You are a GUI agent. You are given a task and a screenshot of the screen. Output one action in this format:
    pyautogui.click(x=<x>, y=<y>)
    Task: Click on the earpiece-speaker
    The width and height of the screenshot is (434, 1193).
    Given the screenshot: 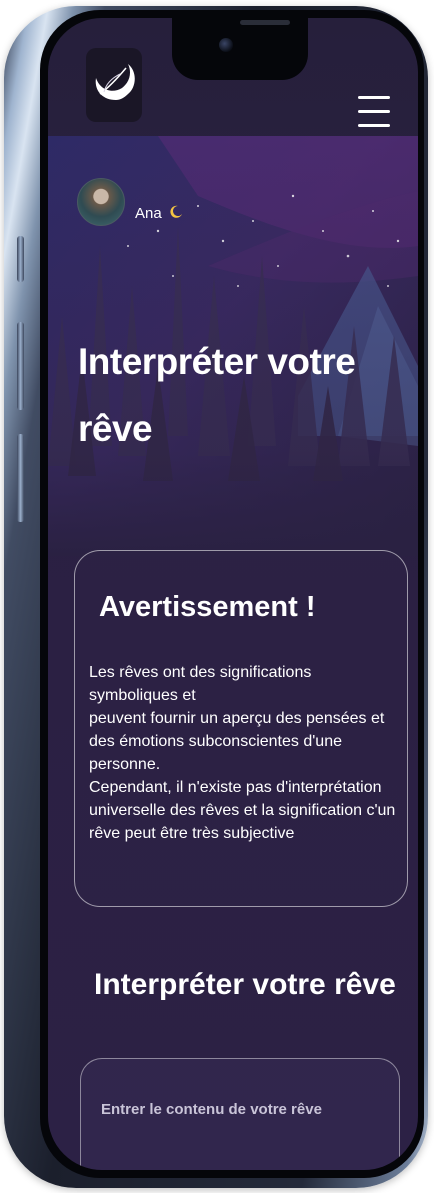 What is the action you would take?
    pyautogui.click(x=265, y=22)
    